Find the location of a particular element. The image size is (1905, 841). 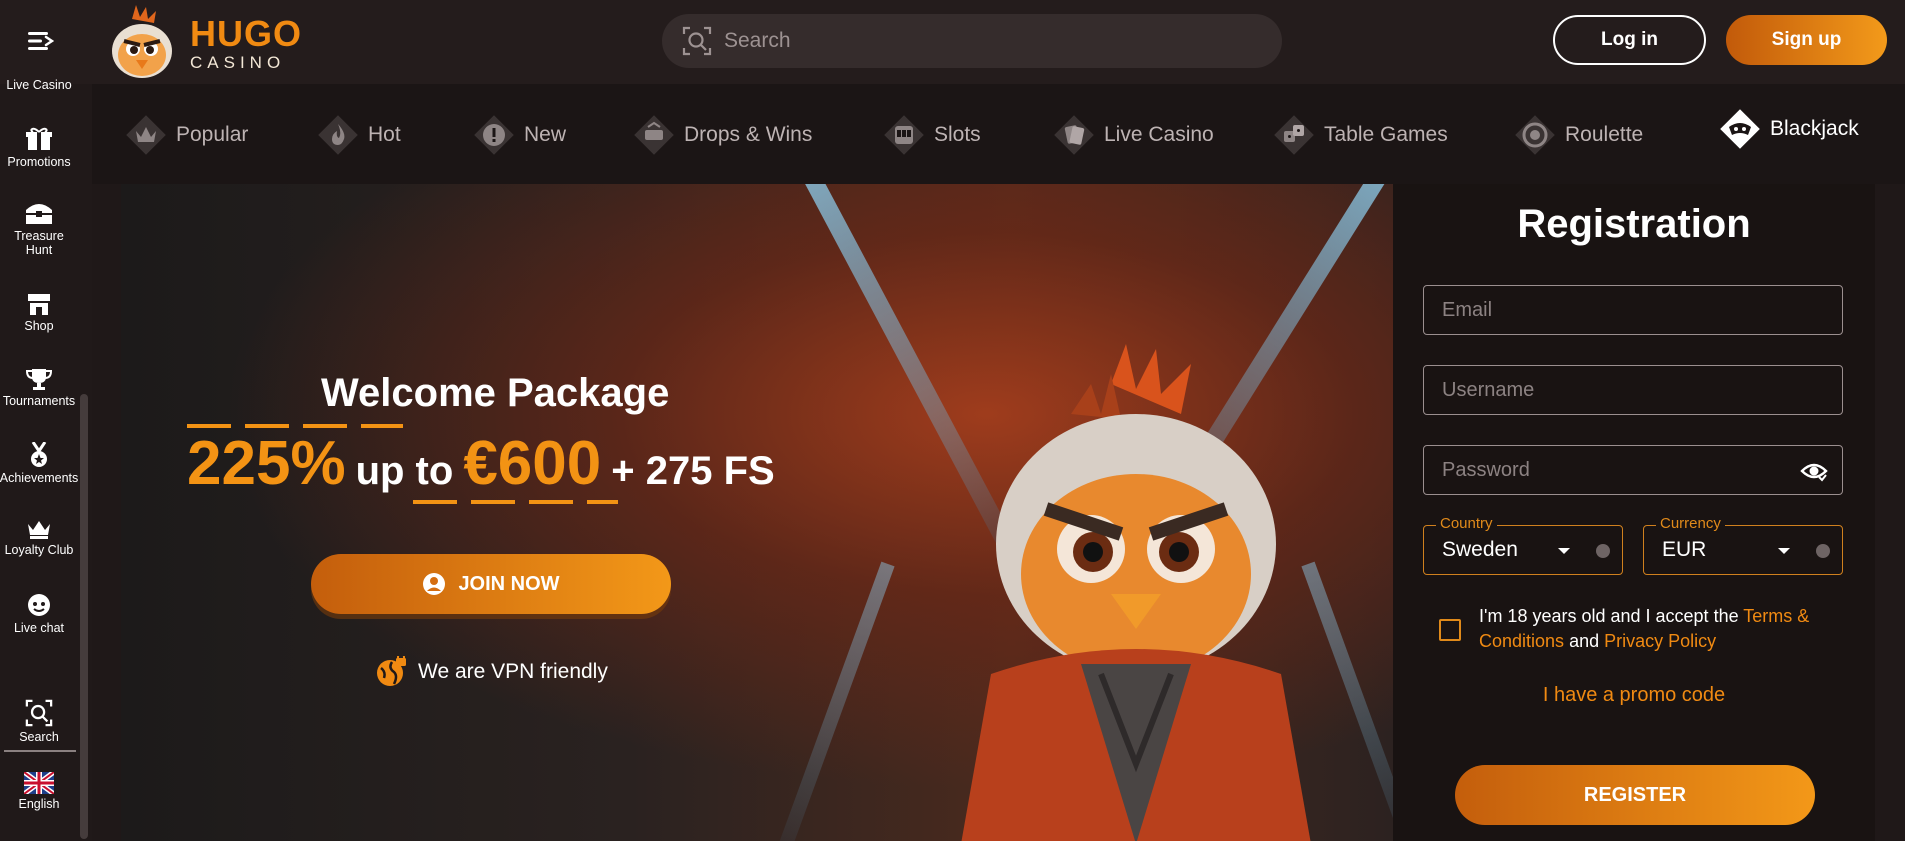

sidebar-item-loyalty-club: Loyalty Club is located at coordinates (39, 537).